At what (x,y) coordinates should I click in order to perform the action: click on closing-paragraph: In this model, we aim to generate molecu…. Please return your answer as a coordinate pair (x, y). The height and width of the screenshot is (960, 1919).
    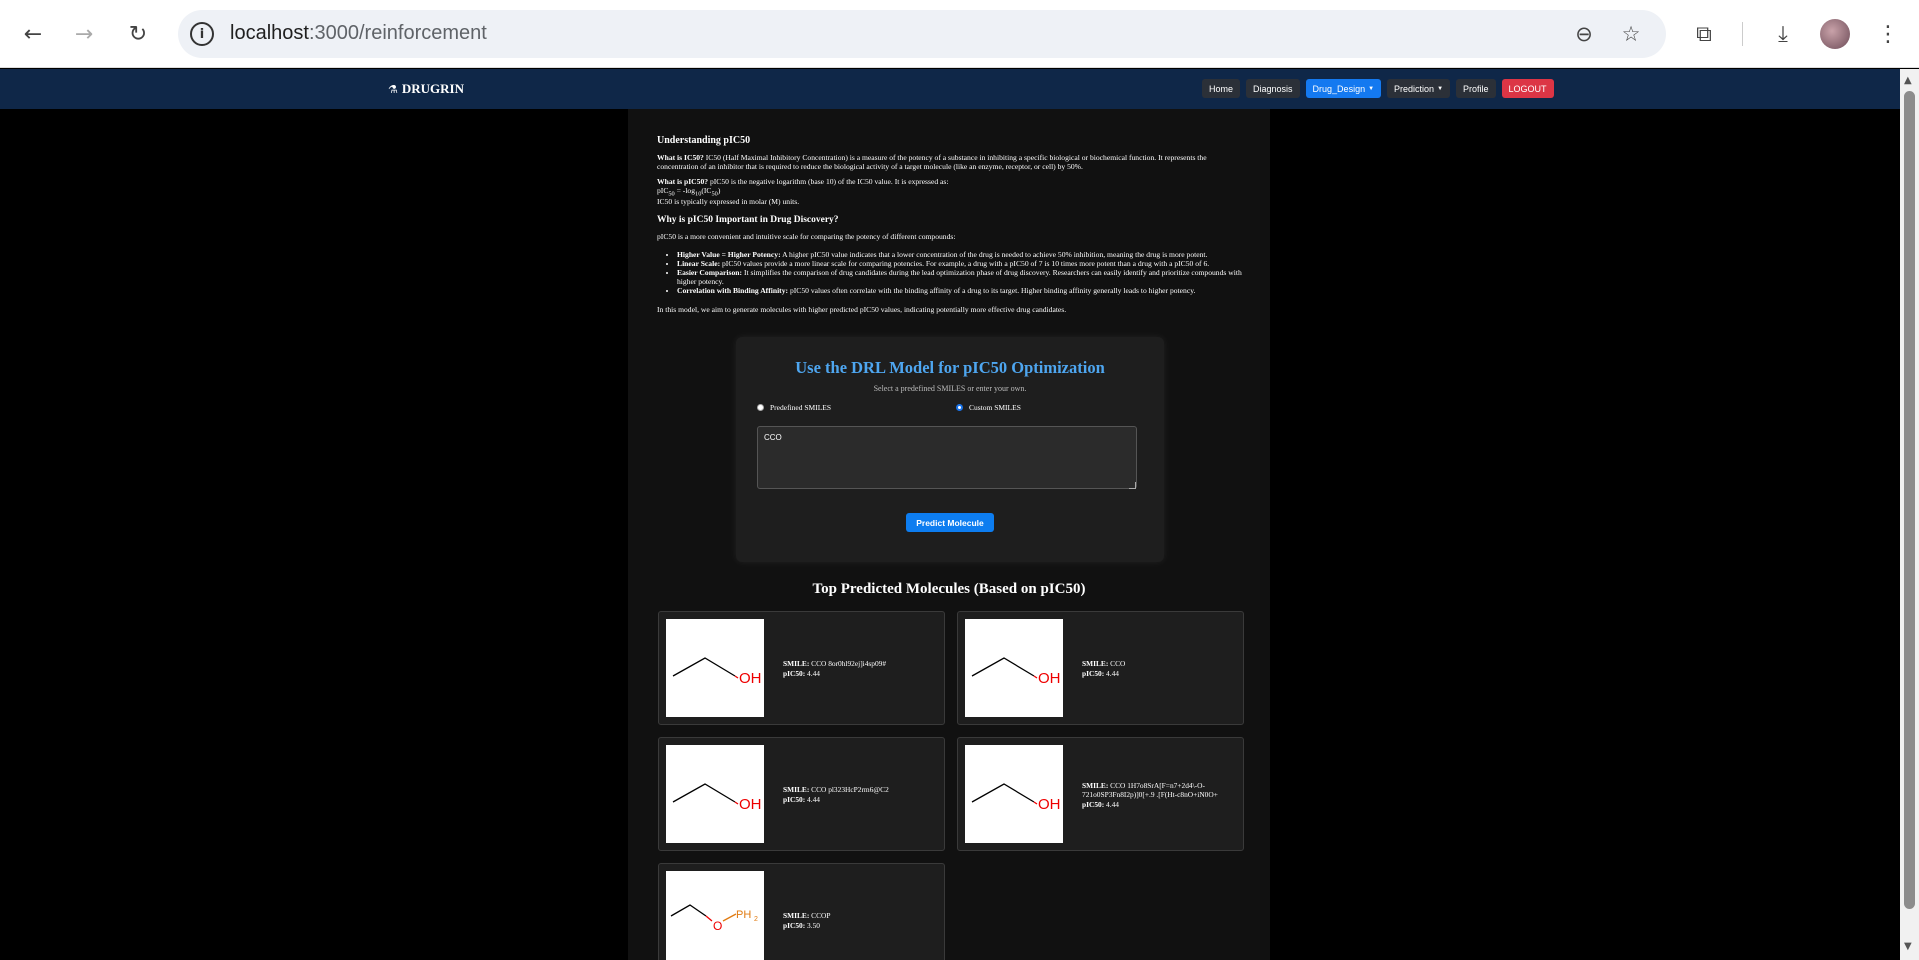
    Looking at the image, I should click on (862, 309).